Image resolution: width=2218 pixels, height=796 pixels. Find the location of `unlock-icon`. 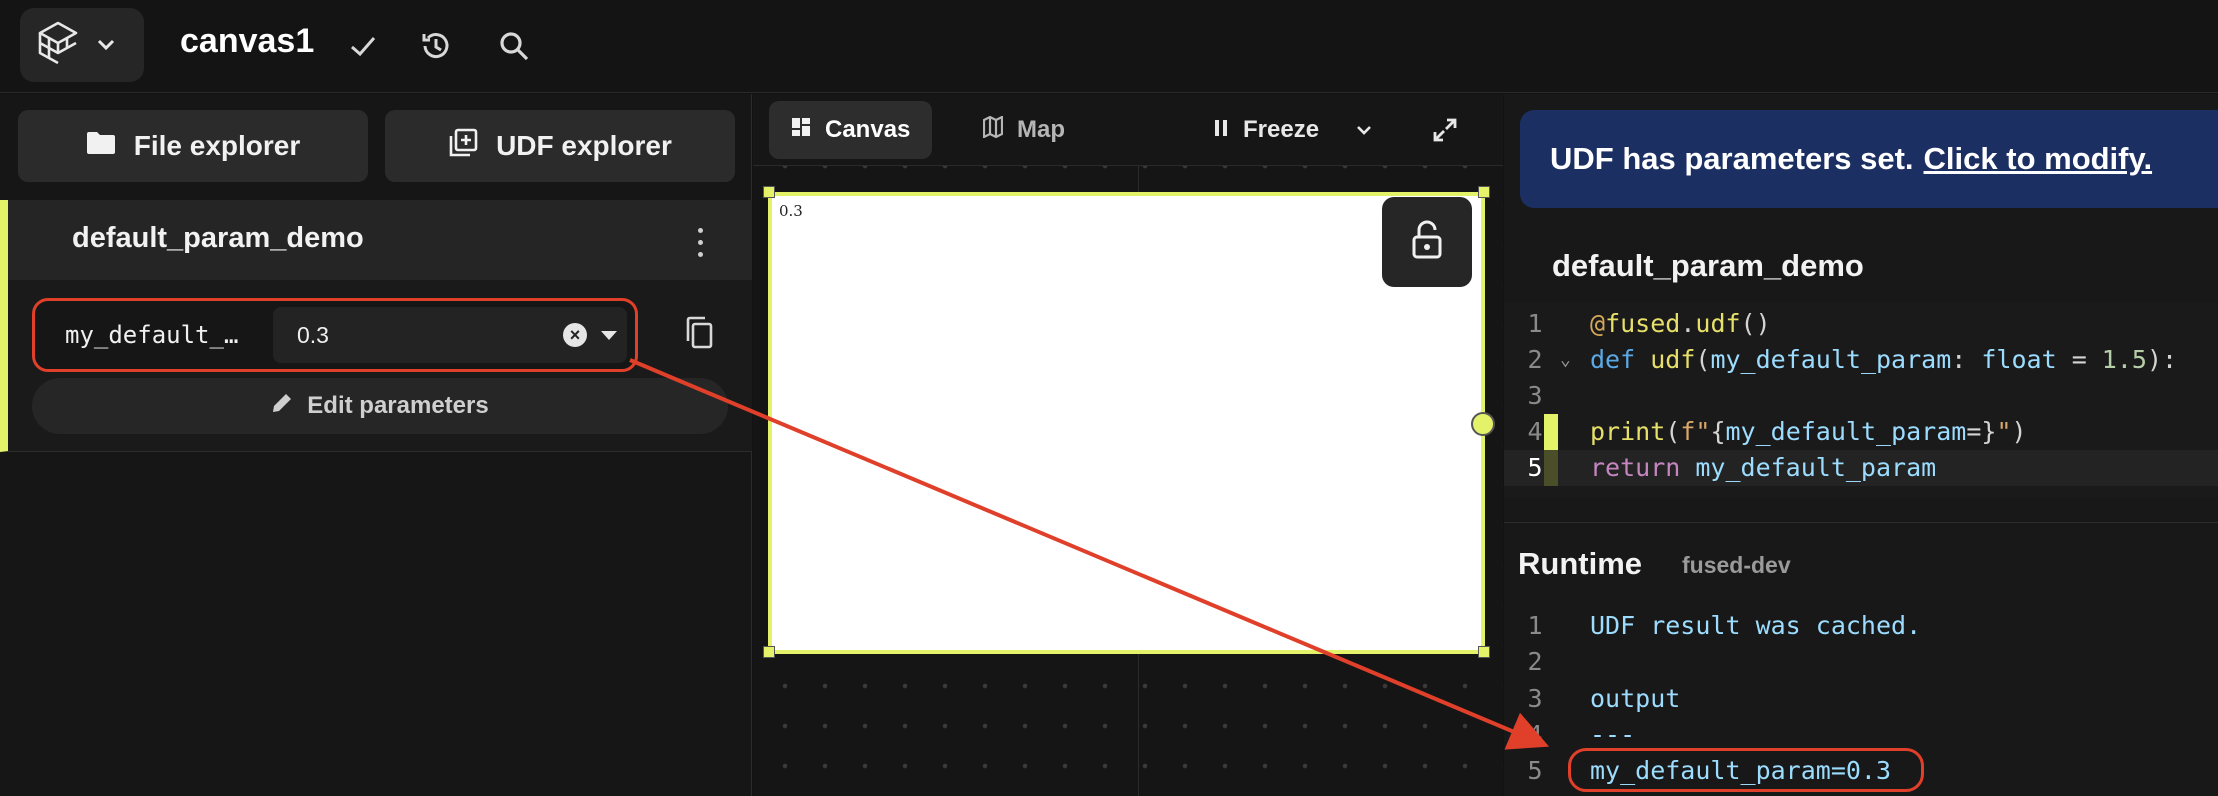

unlock-icon is located at coordinates (1427, 242).